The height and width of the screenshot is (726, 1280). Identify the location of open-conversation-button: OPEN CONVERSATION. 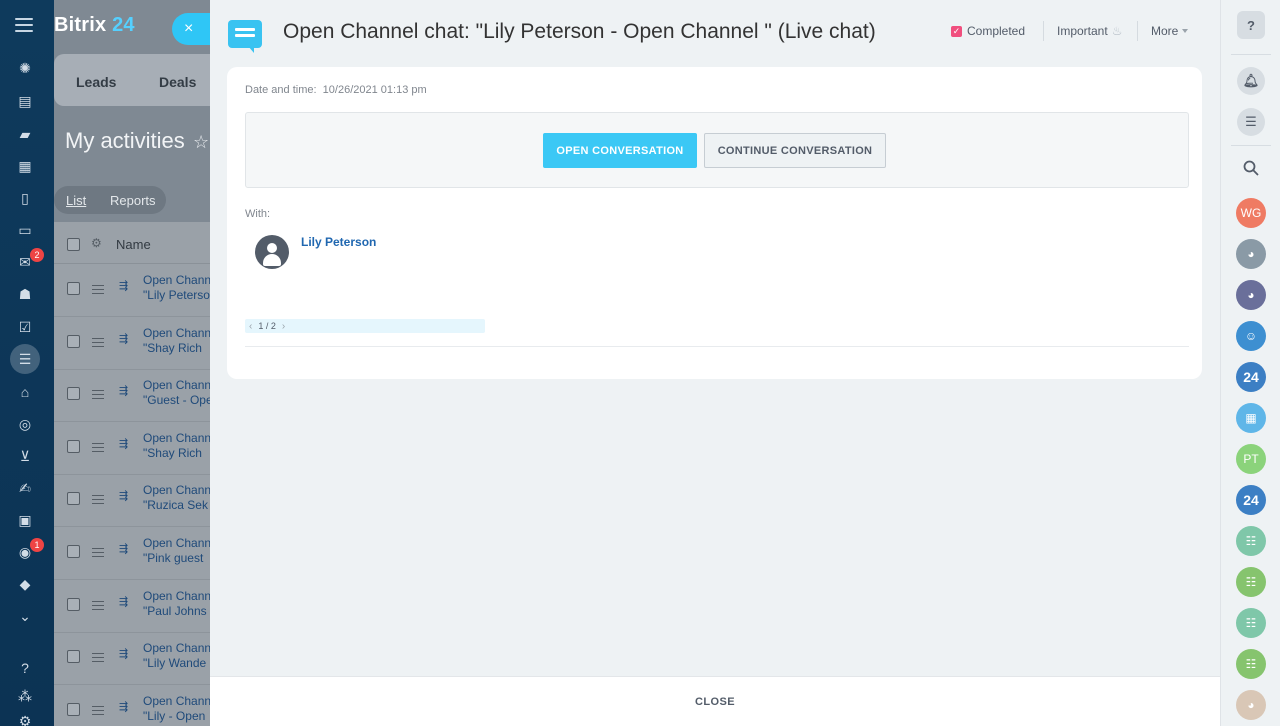
(620, 150).